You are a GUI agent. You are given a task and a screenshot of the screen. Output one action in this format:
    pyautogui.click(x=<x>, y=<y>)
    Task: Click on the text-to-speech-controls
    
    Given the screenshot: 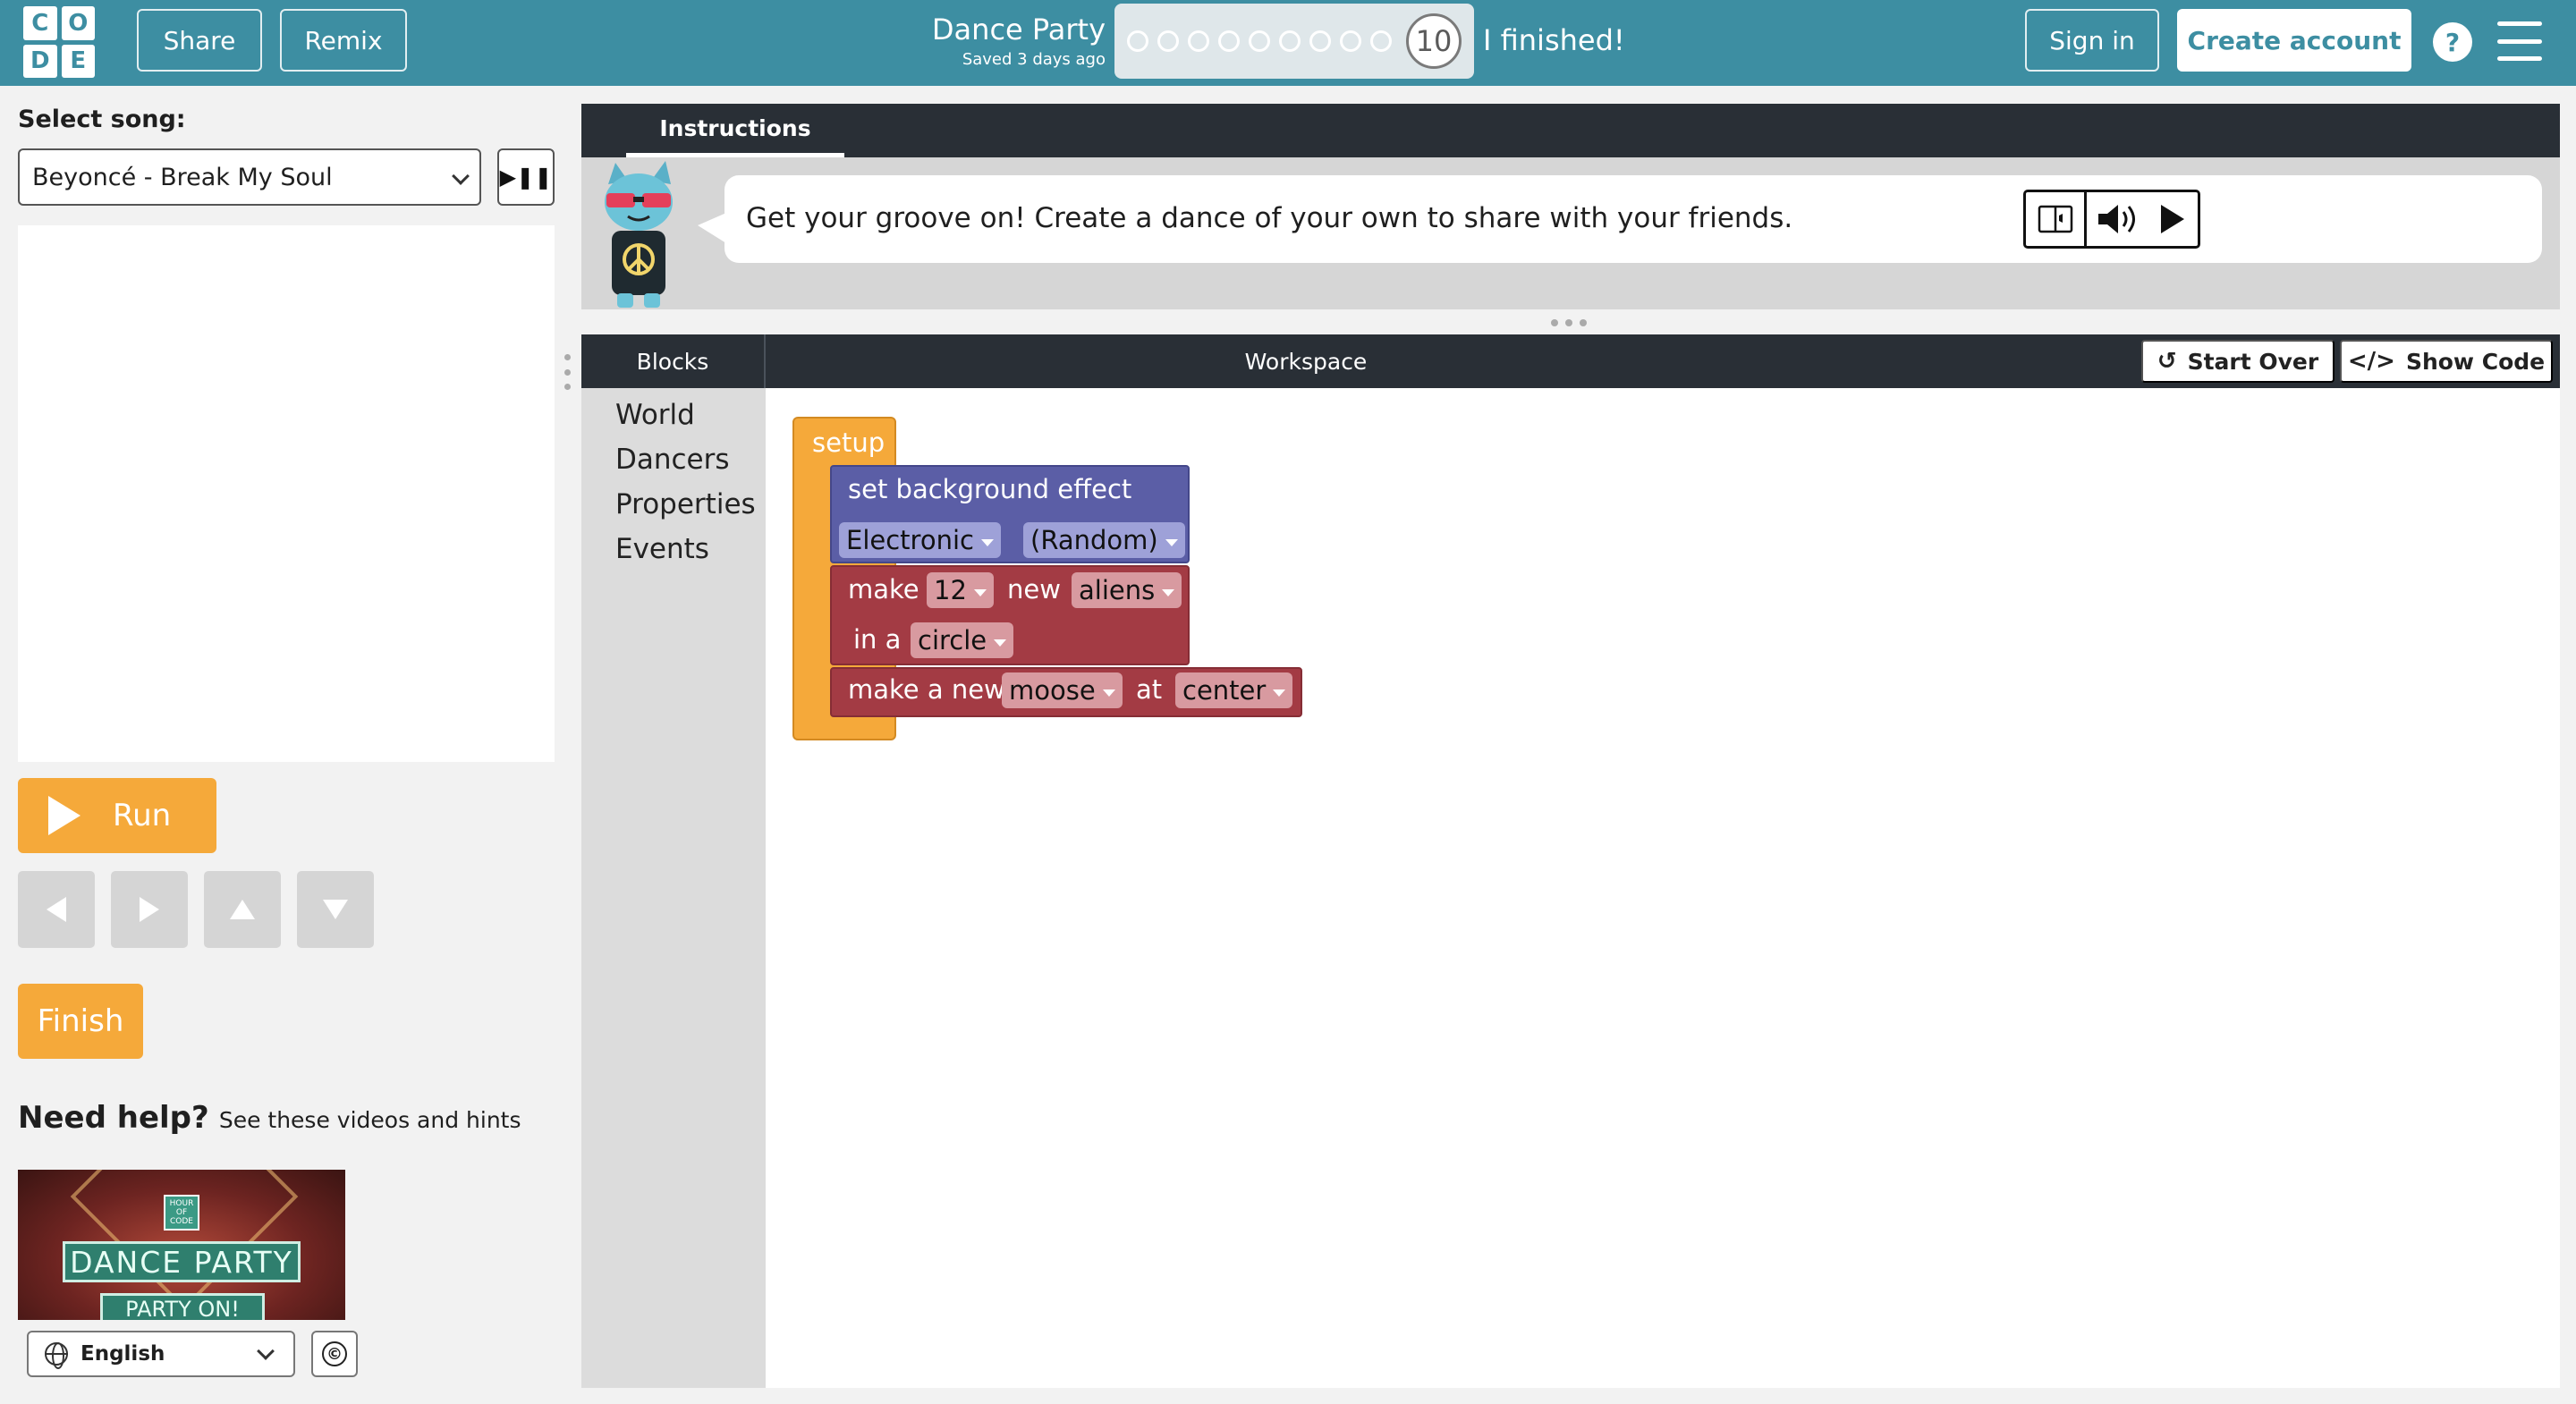 What is the action you would take?
    pyautogui.click(x=2111, y=220)
    